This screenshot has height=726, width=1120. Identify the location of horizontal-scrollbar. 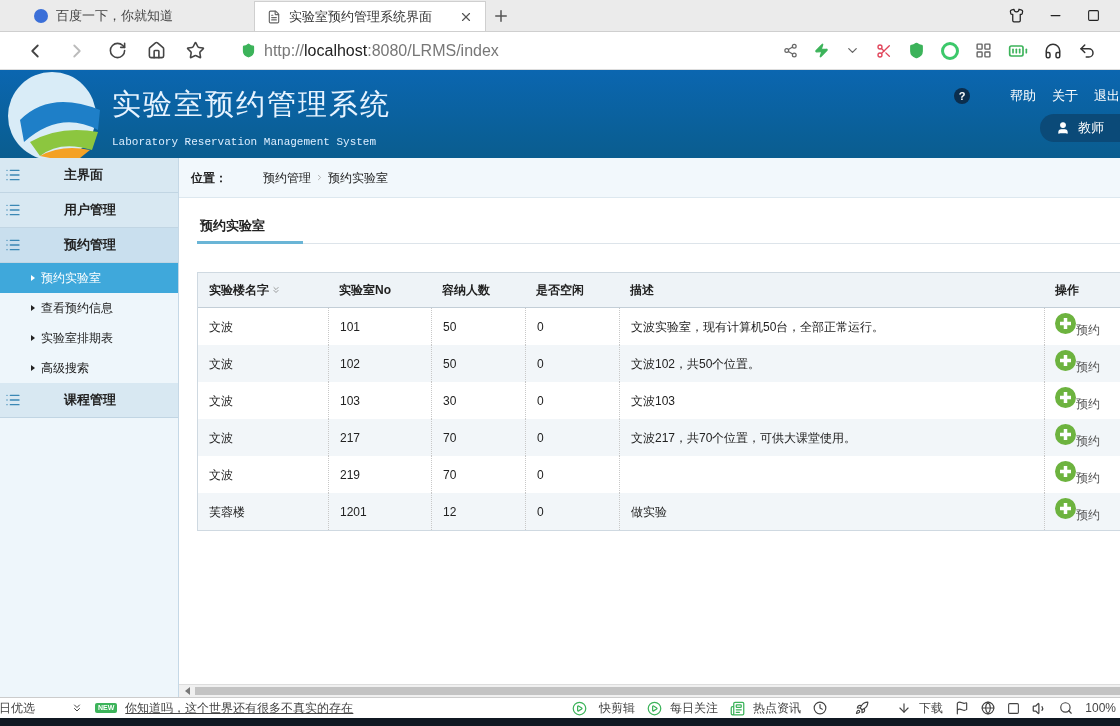
(657, 691).